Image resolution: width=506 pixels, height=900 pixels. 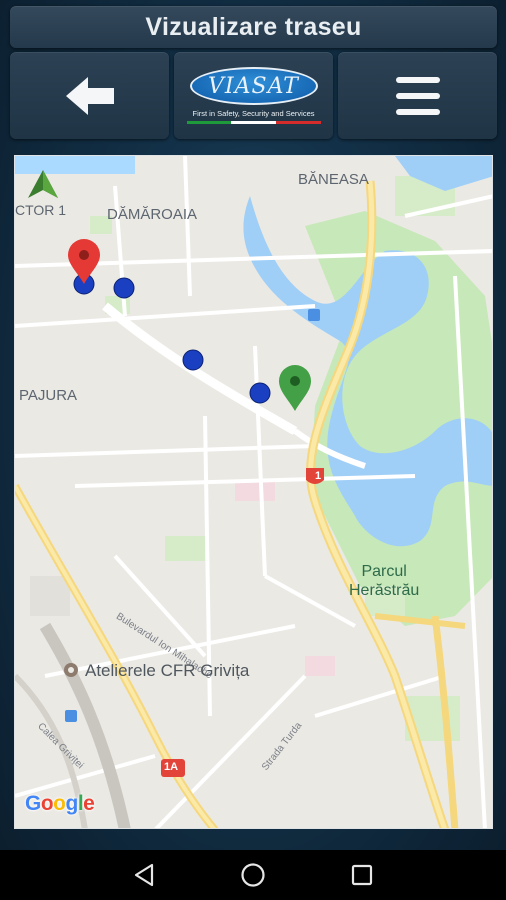 I want to click on title-bar: Vizualizare traseu, so click(x=253, y=27).